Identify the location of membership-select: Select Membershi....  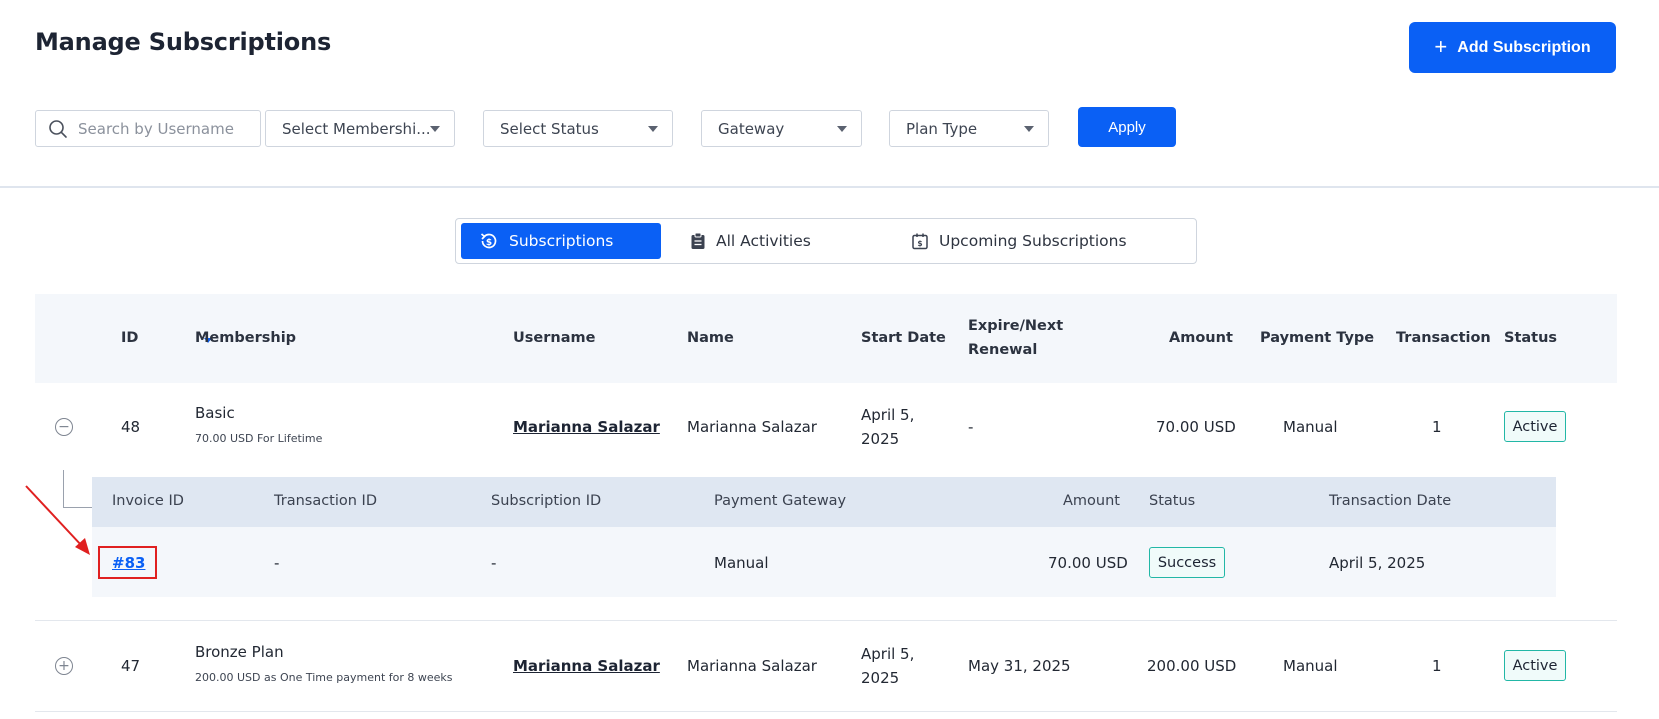
(360, 128).